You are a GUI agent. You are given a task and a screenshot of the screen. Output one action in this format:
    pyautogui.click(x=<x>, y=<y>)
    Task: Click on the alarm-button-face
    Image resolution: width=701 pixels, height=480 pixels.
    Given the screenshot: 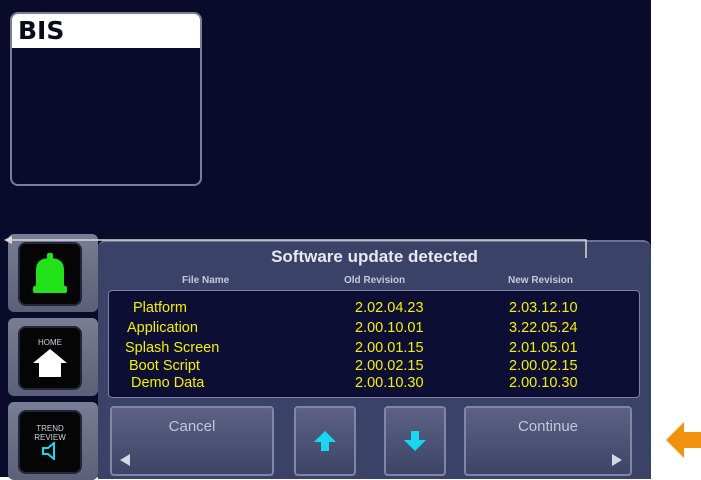 What is the action you would take?
    pyautogui.click(x=50, y=274)
    